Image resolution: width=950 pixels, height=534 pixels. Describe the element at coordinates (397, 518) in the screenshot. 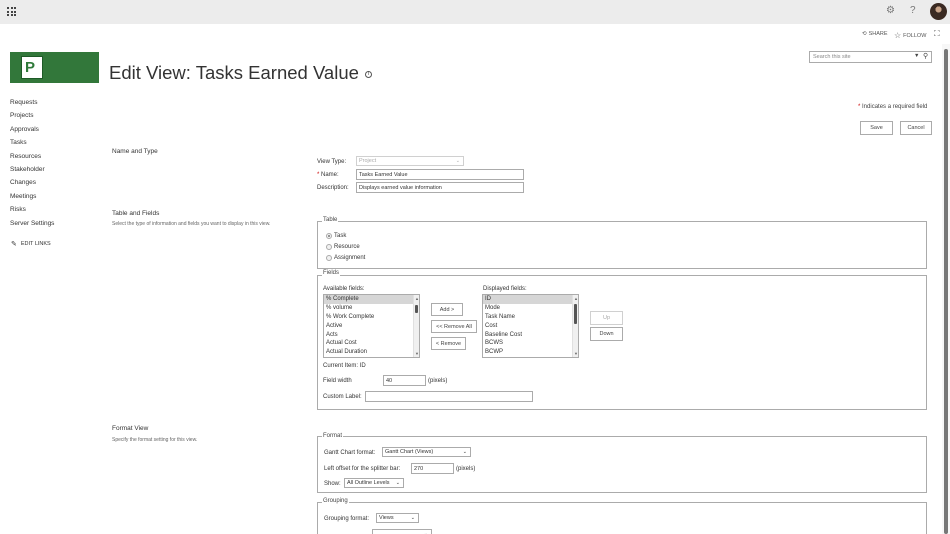

I see `grouping-format-select: Views ⌄` at that location.